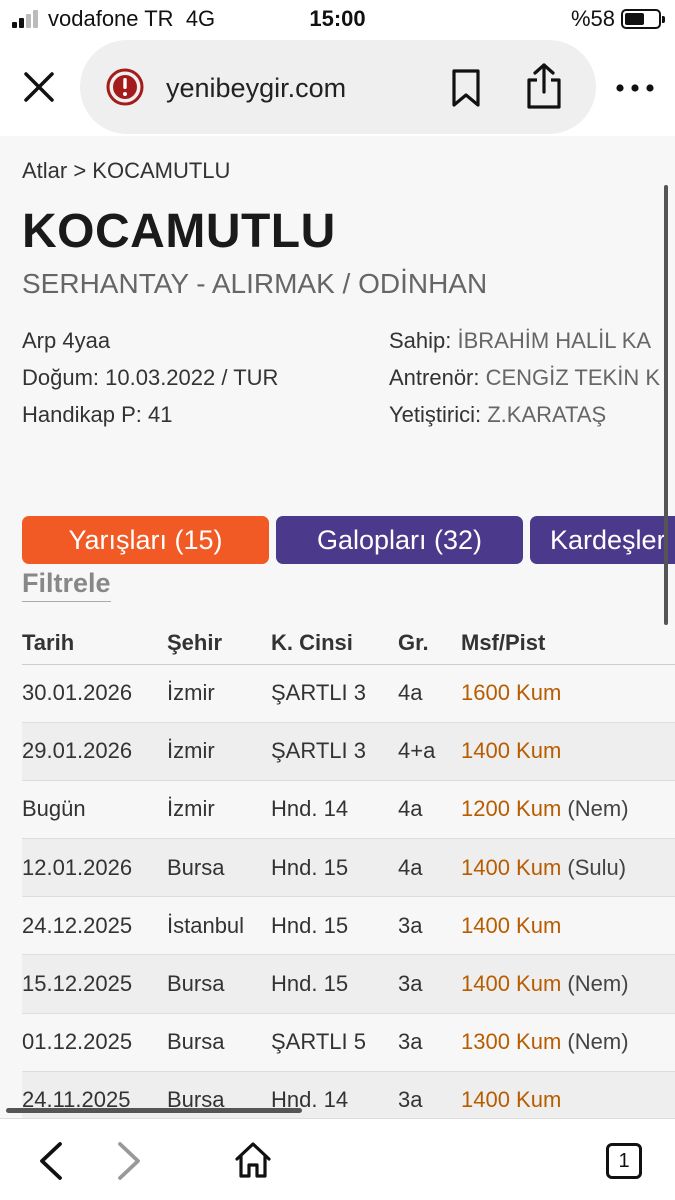 This screenshot has width=675, height=1200. Describe the element at coordinates (145, 540) in the screenshot. I see `tab-races: Yarışları (15)` at that location.